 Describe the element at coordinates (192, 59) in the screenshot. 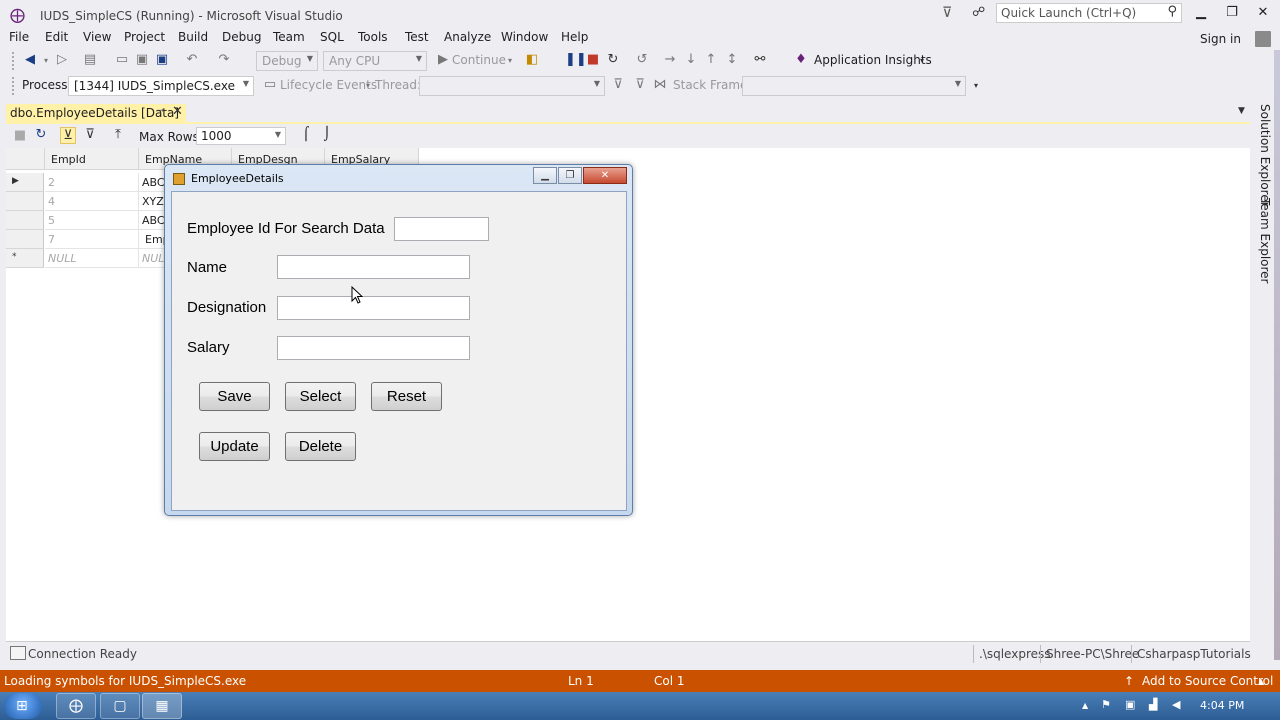

I see `undo-icon: ↶` at that location.